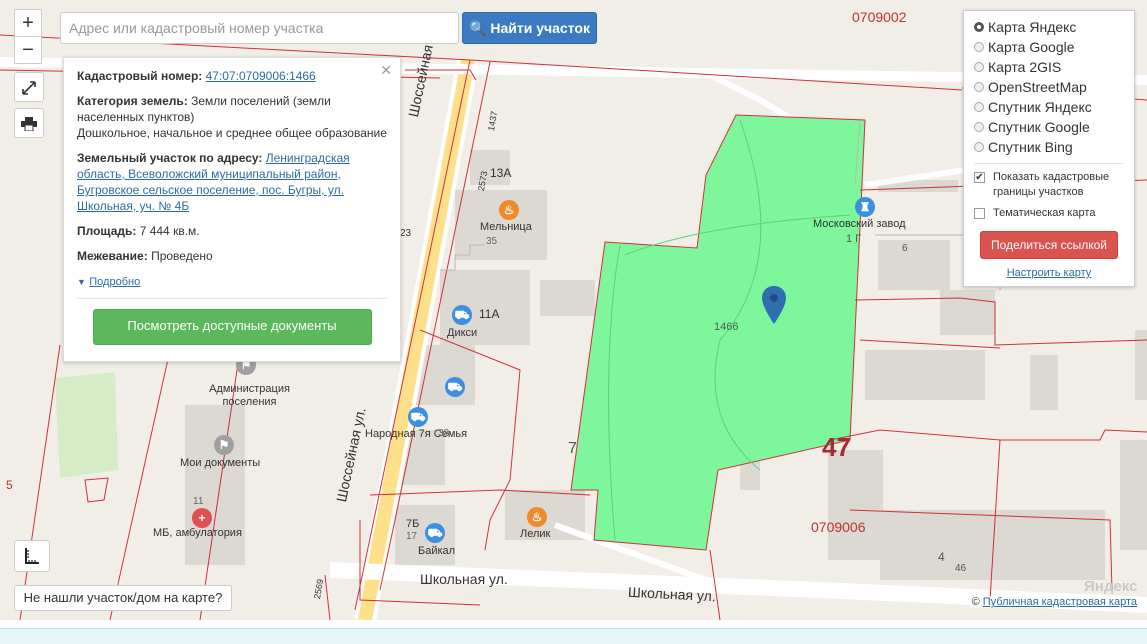 The image size is (1147, 644). Describe the element at coordinates (28, 50) in the screenshot. I see `zoom-out-button: −` at that location.